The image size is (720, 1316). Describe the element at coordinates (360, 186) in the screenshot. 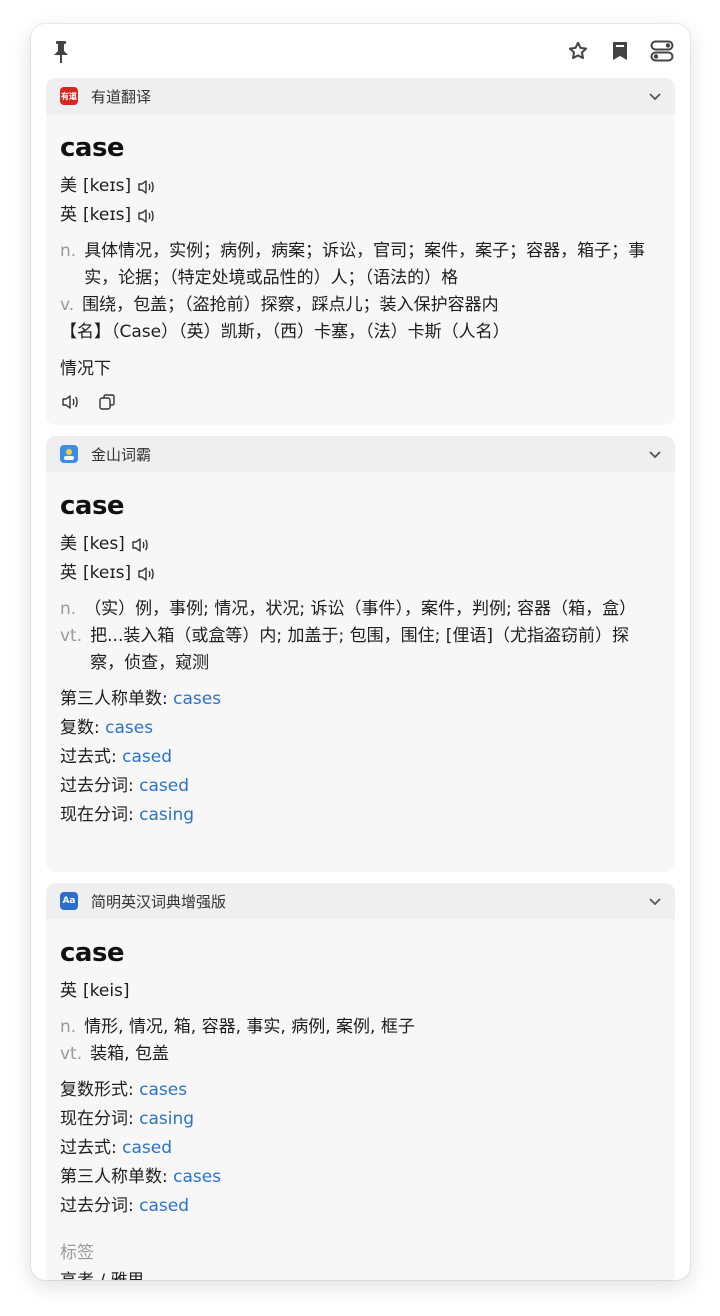

I see `phonetic-us: 美 [keɪs]` at that location.